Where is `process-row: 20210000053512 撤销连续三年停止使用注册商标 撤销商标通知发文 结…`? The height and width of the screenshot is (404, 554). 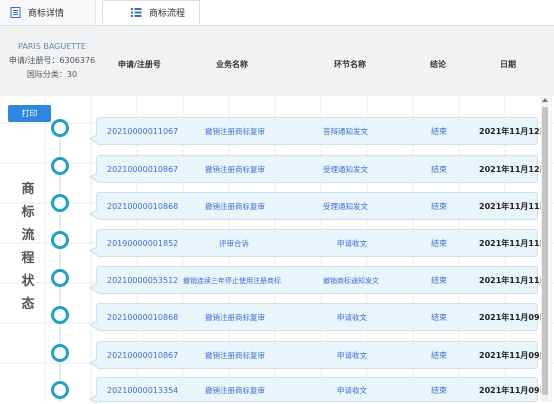 process-row: 20210000053512 撤销连续三年停止使用注册商标 撤销商标通知发文 结… is located at coordinates (318, 280).